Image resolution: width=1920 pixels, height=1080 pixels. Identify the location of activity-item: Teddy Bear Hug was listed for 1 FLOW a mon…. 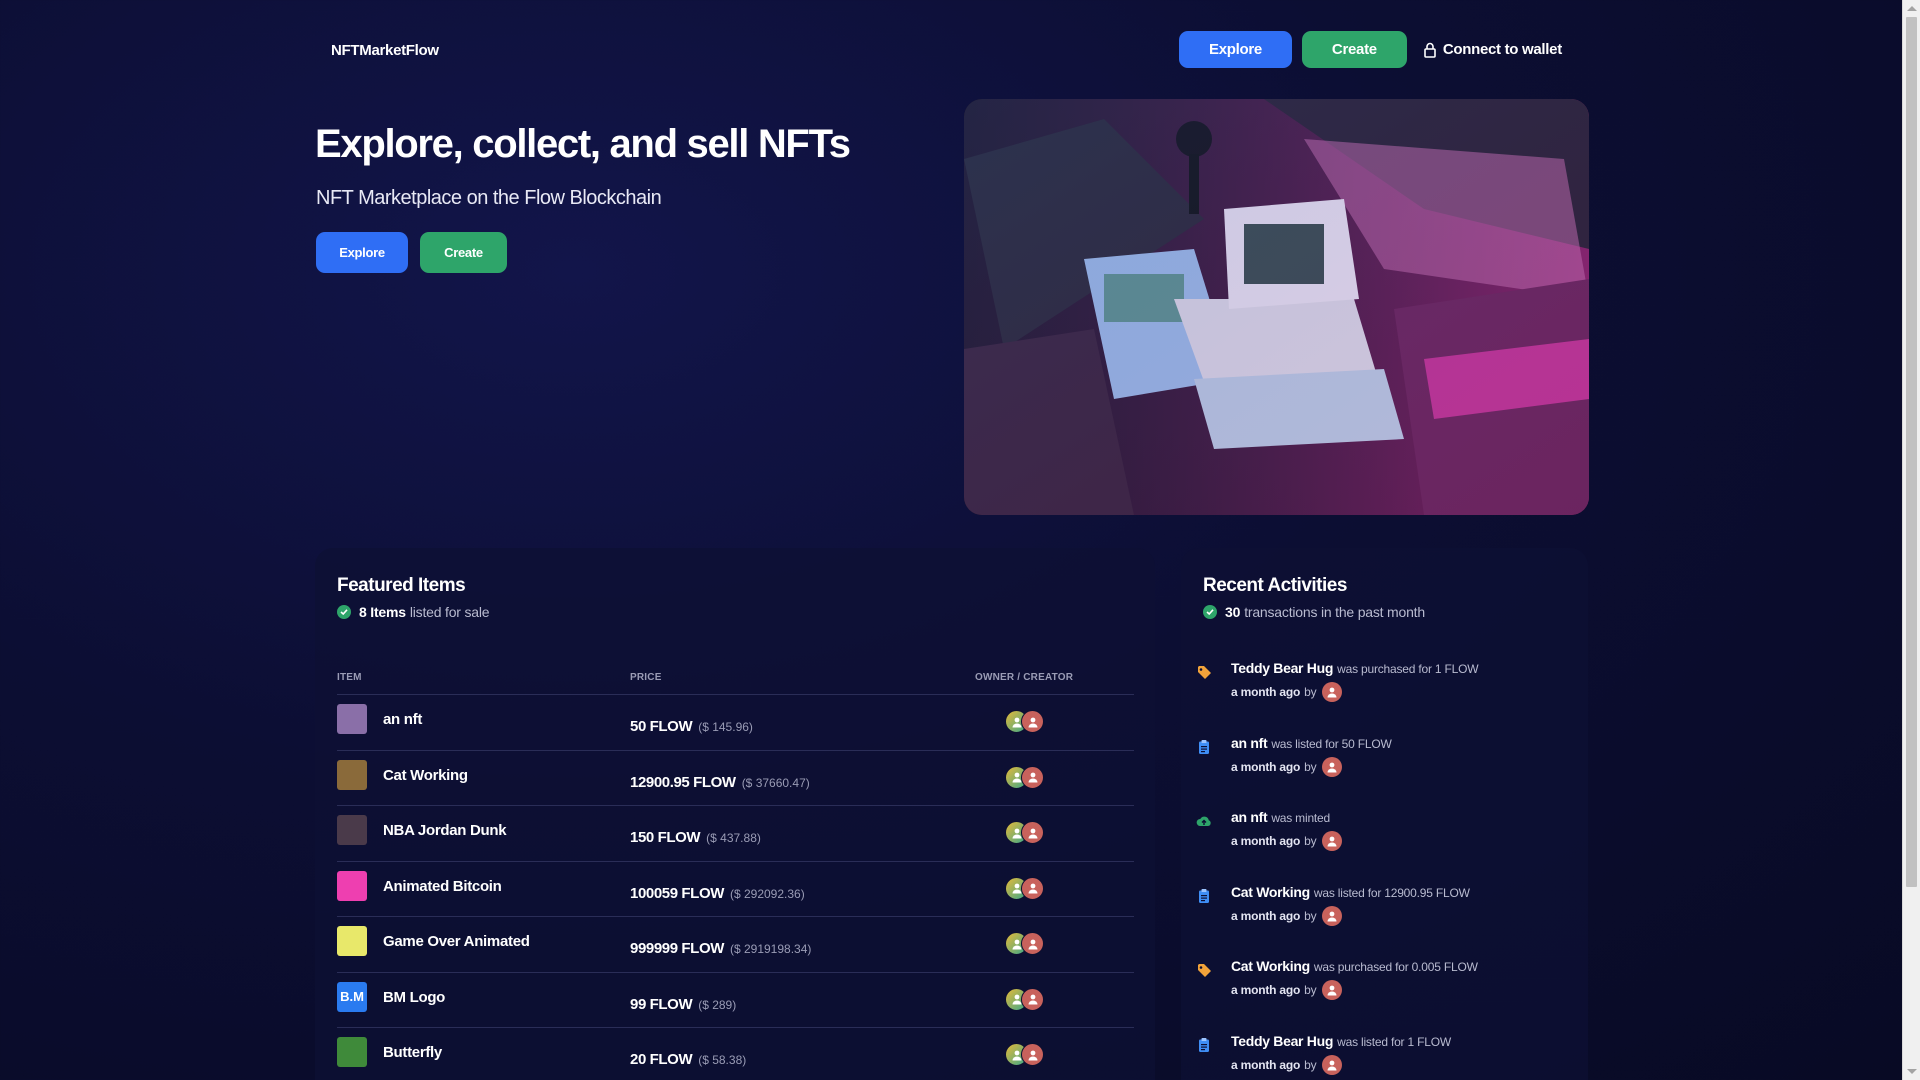
(1384, 1055).